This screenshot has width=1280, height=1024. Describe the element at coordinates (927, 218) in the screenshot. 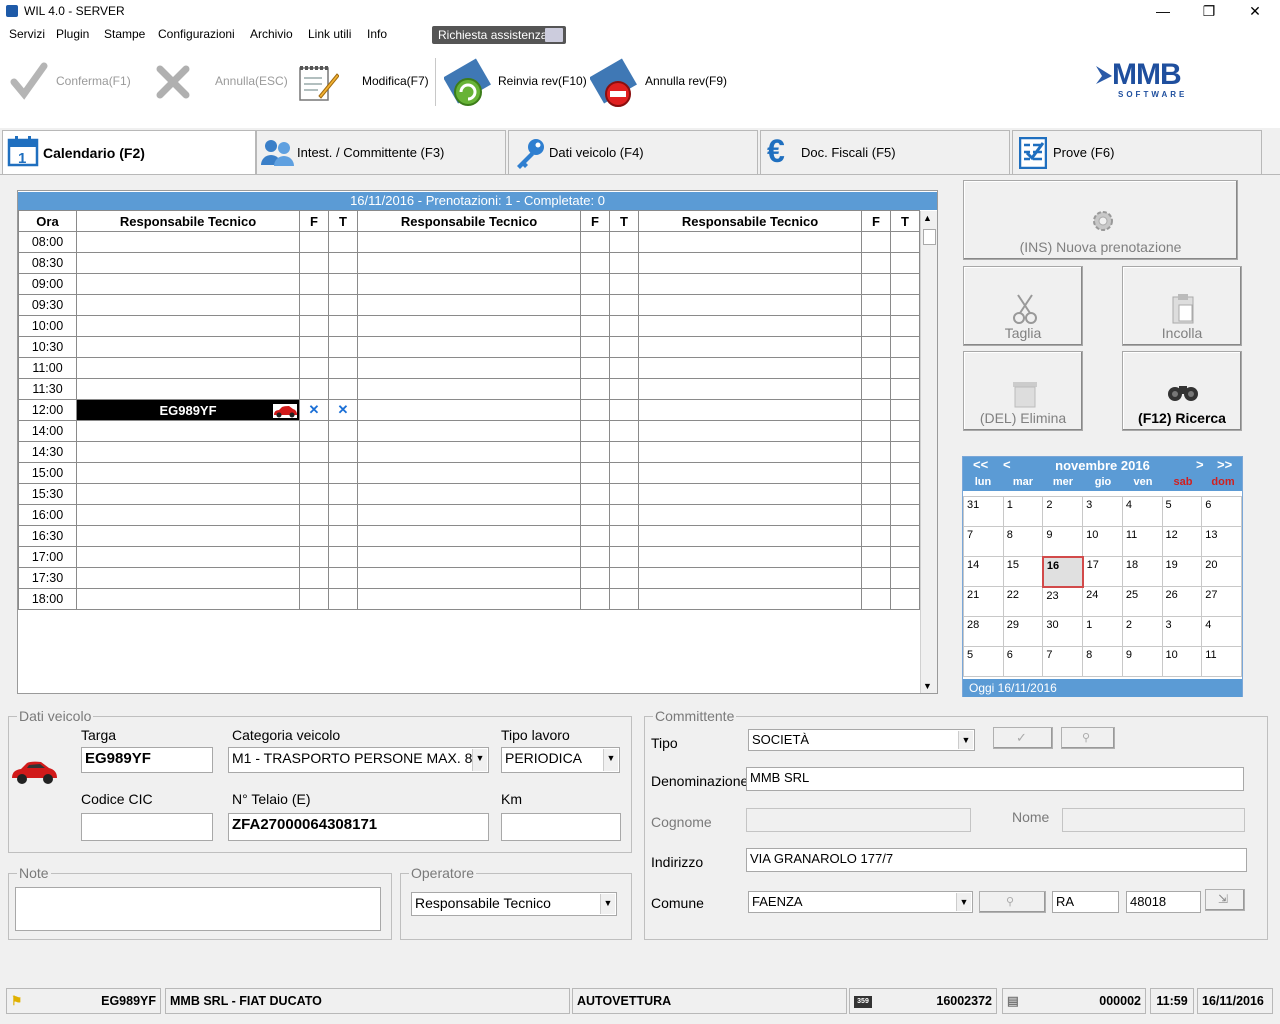

I see `scroll-up-arrow-icon: ▲` at that location.